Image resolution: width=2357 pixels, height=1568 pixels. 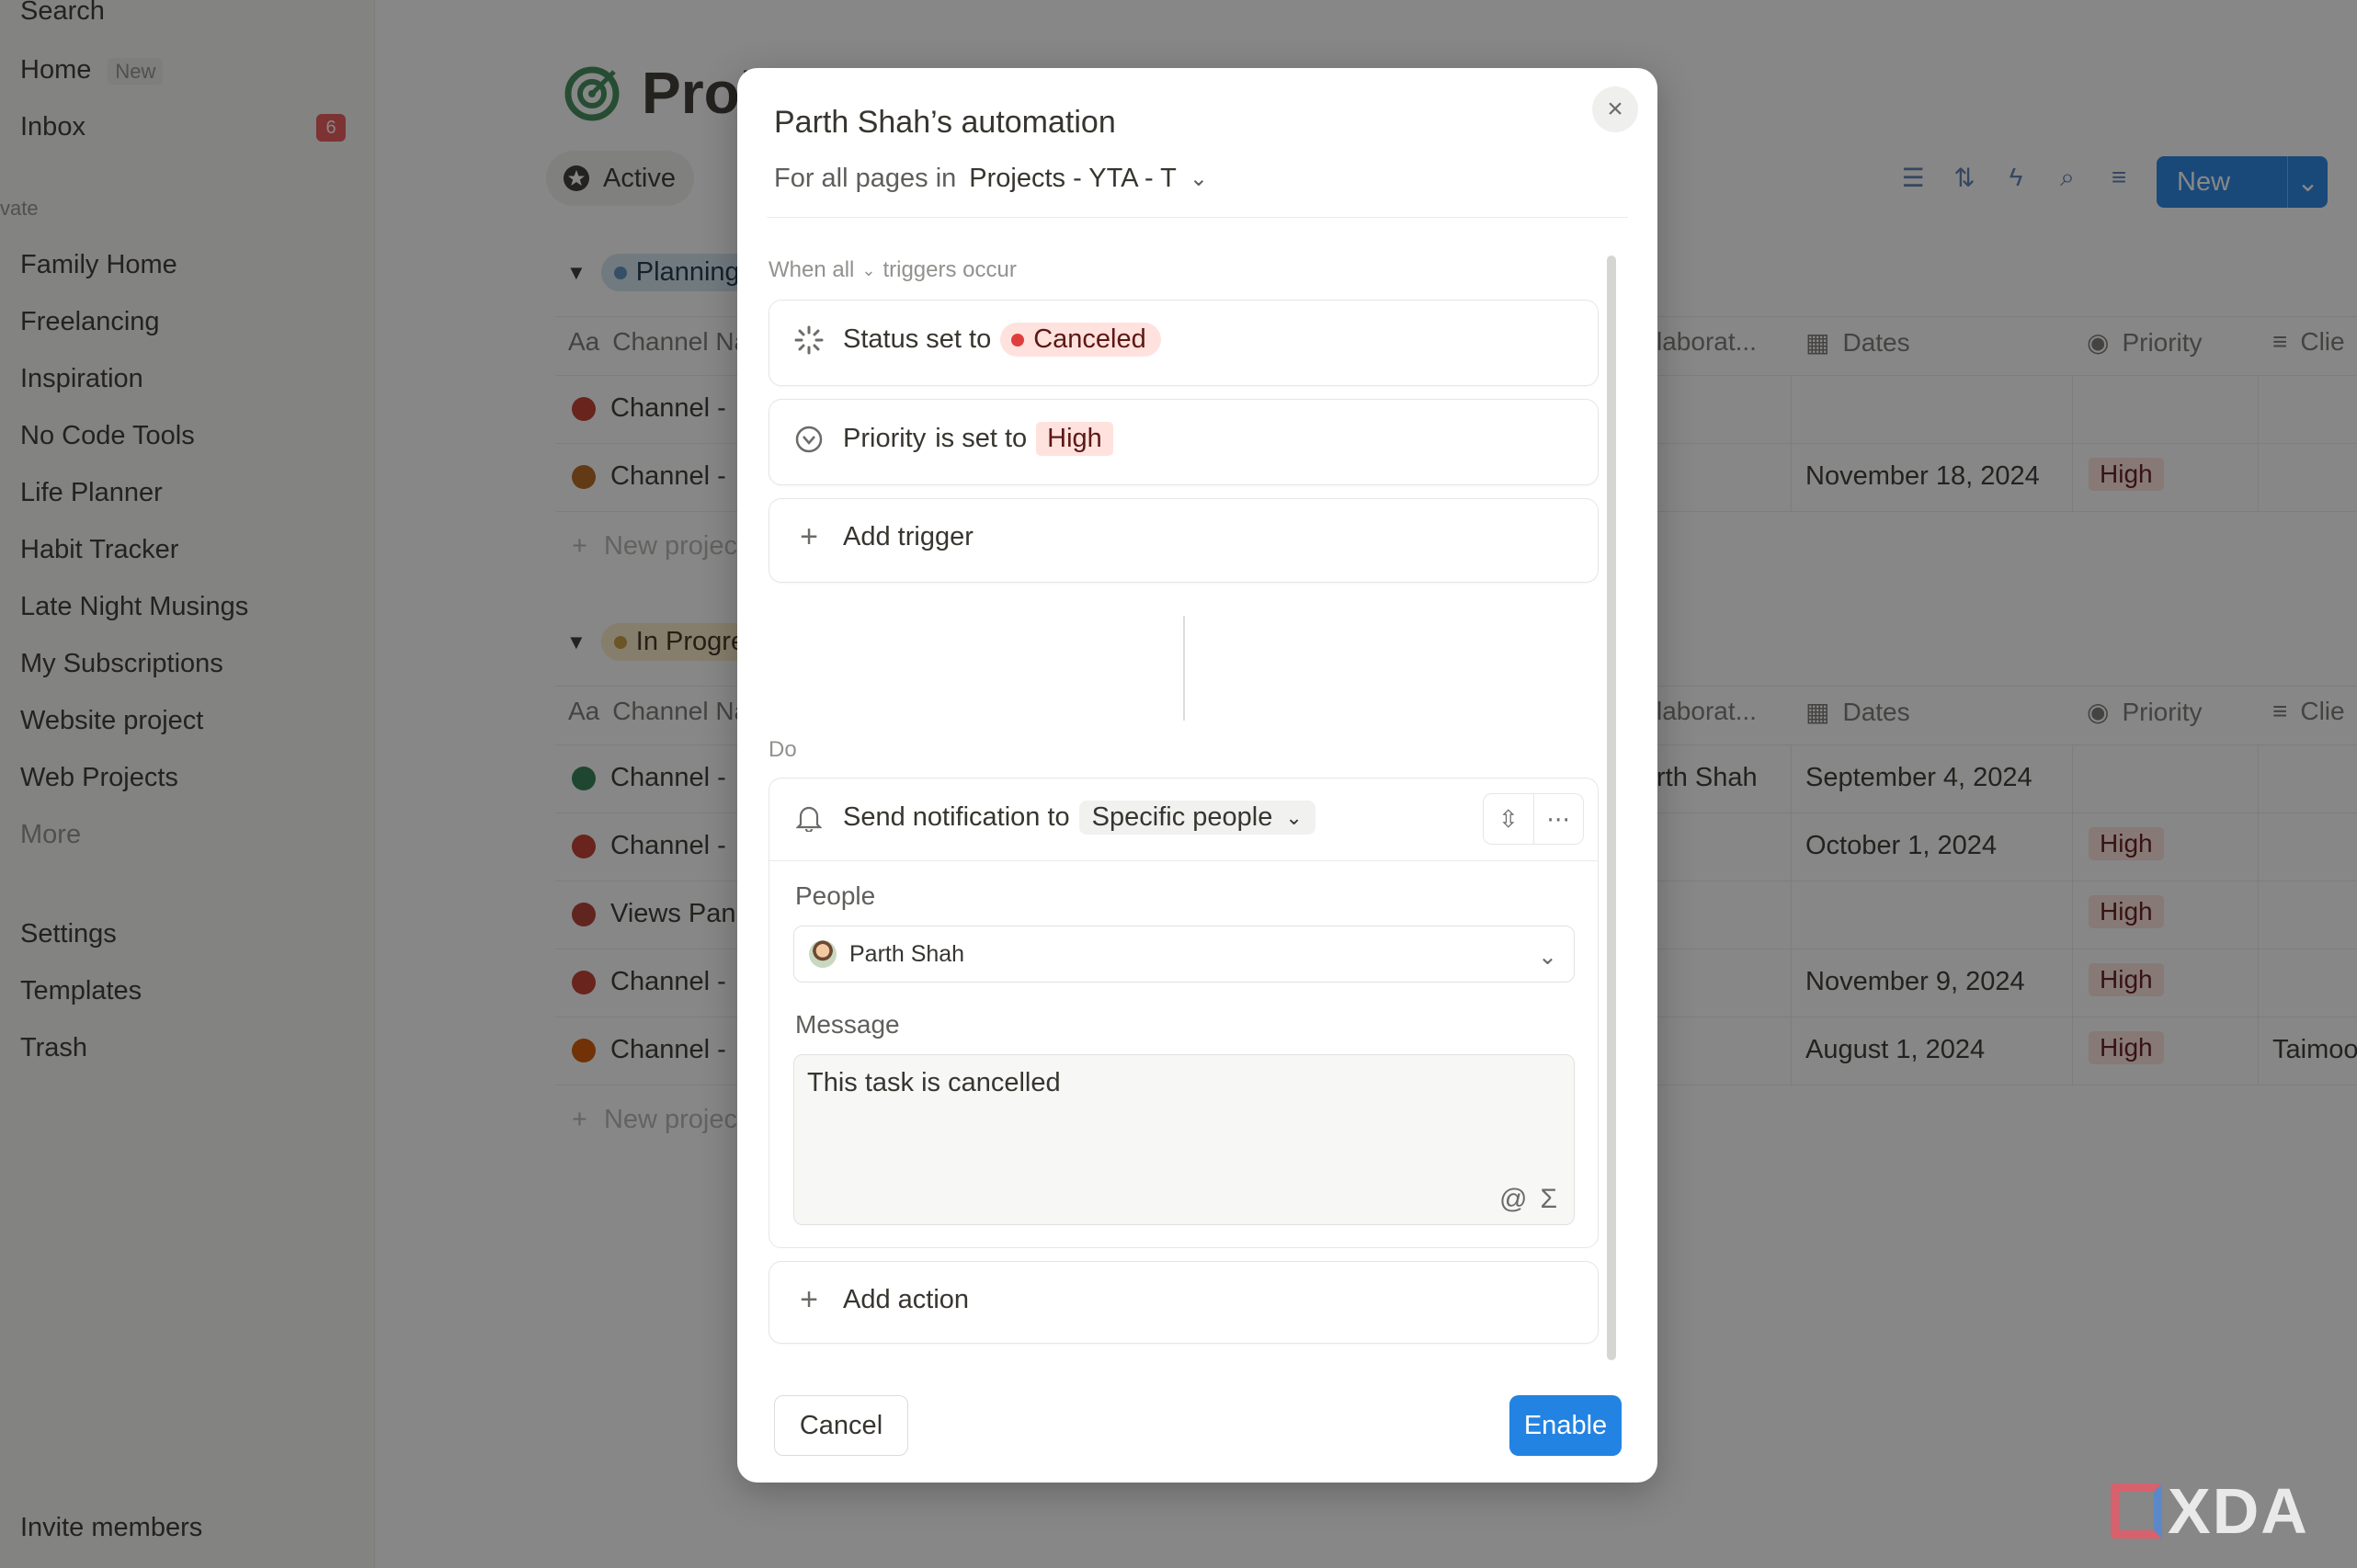 I want to click on formula-sigma-icon: Σ, so click(x=1548, y=1199).